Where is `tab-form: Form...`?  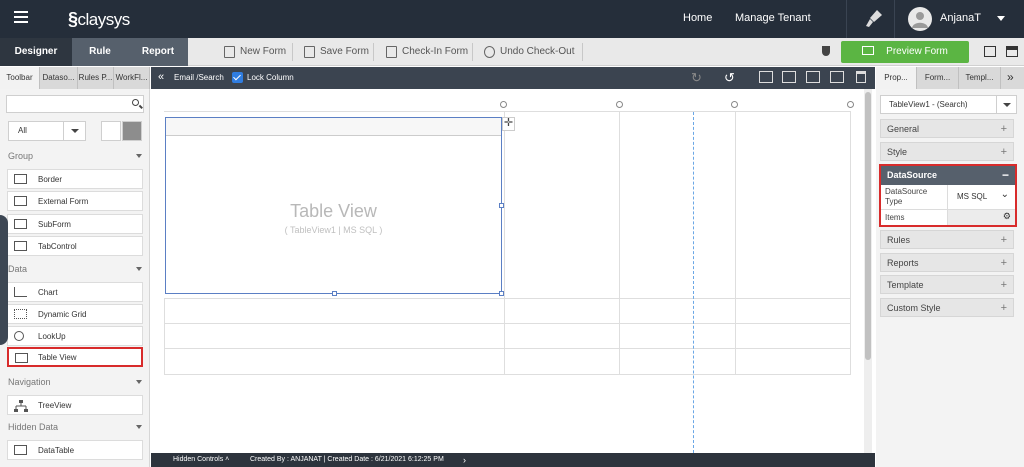
tab-form: Form... is located at coordinates (938, 78).